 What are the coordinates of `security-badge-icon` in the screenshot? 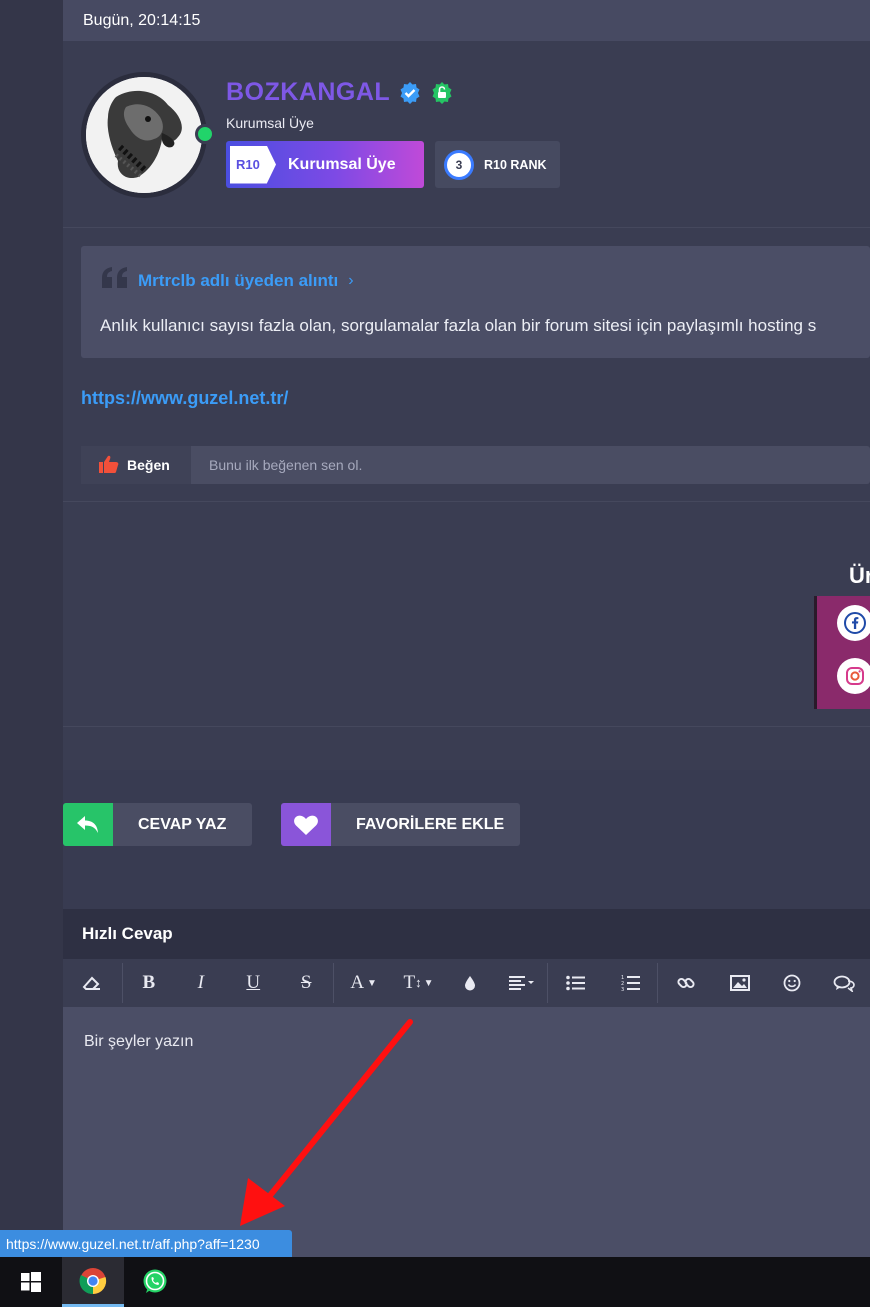 It's located at (442, 93).